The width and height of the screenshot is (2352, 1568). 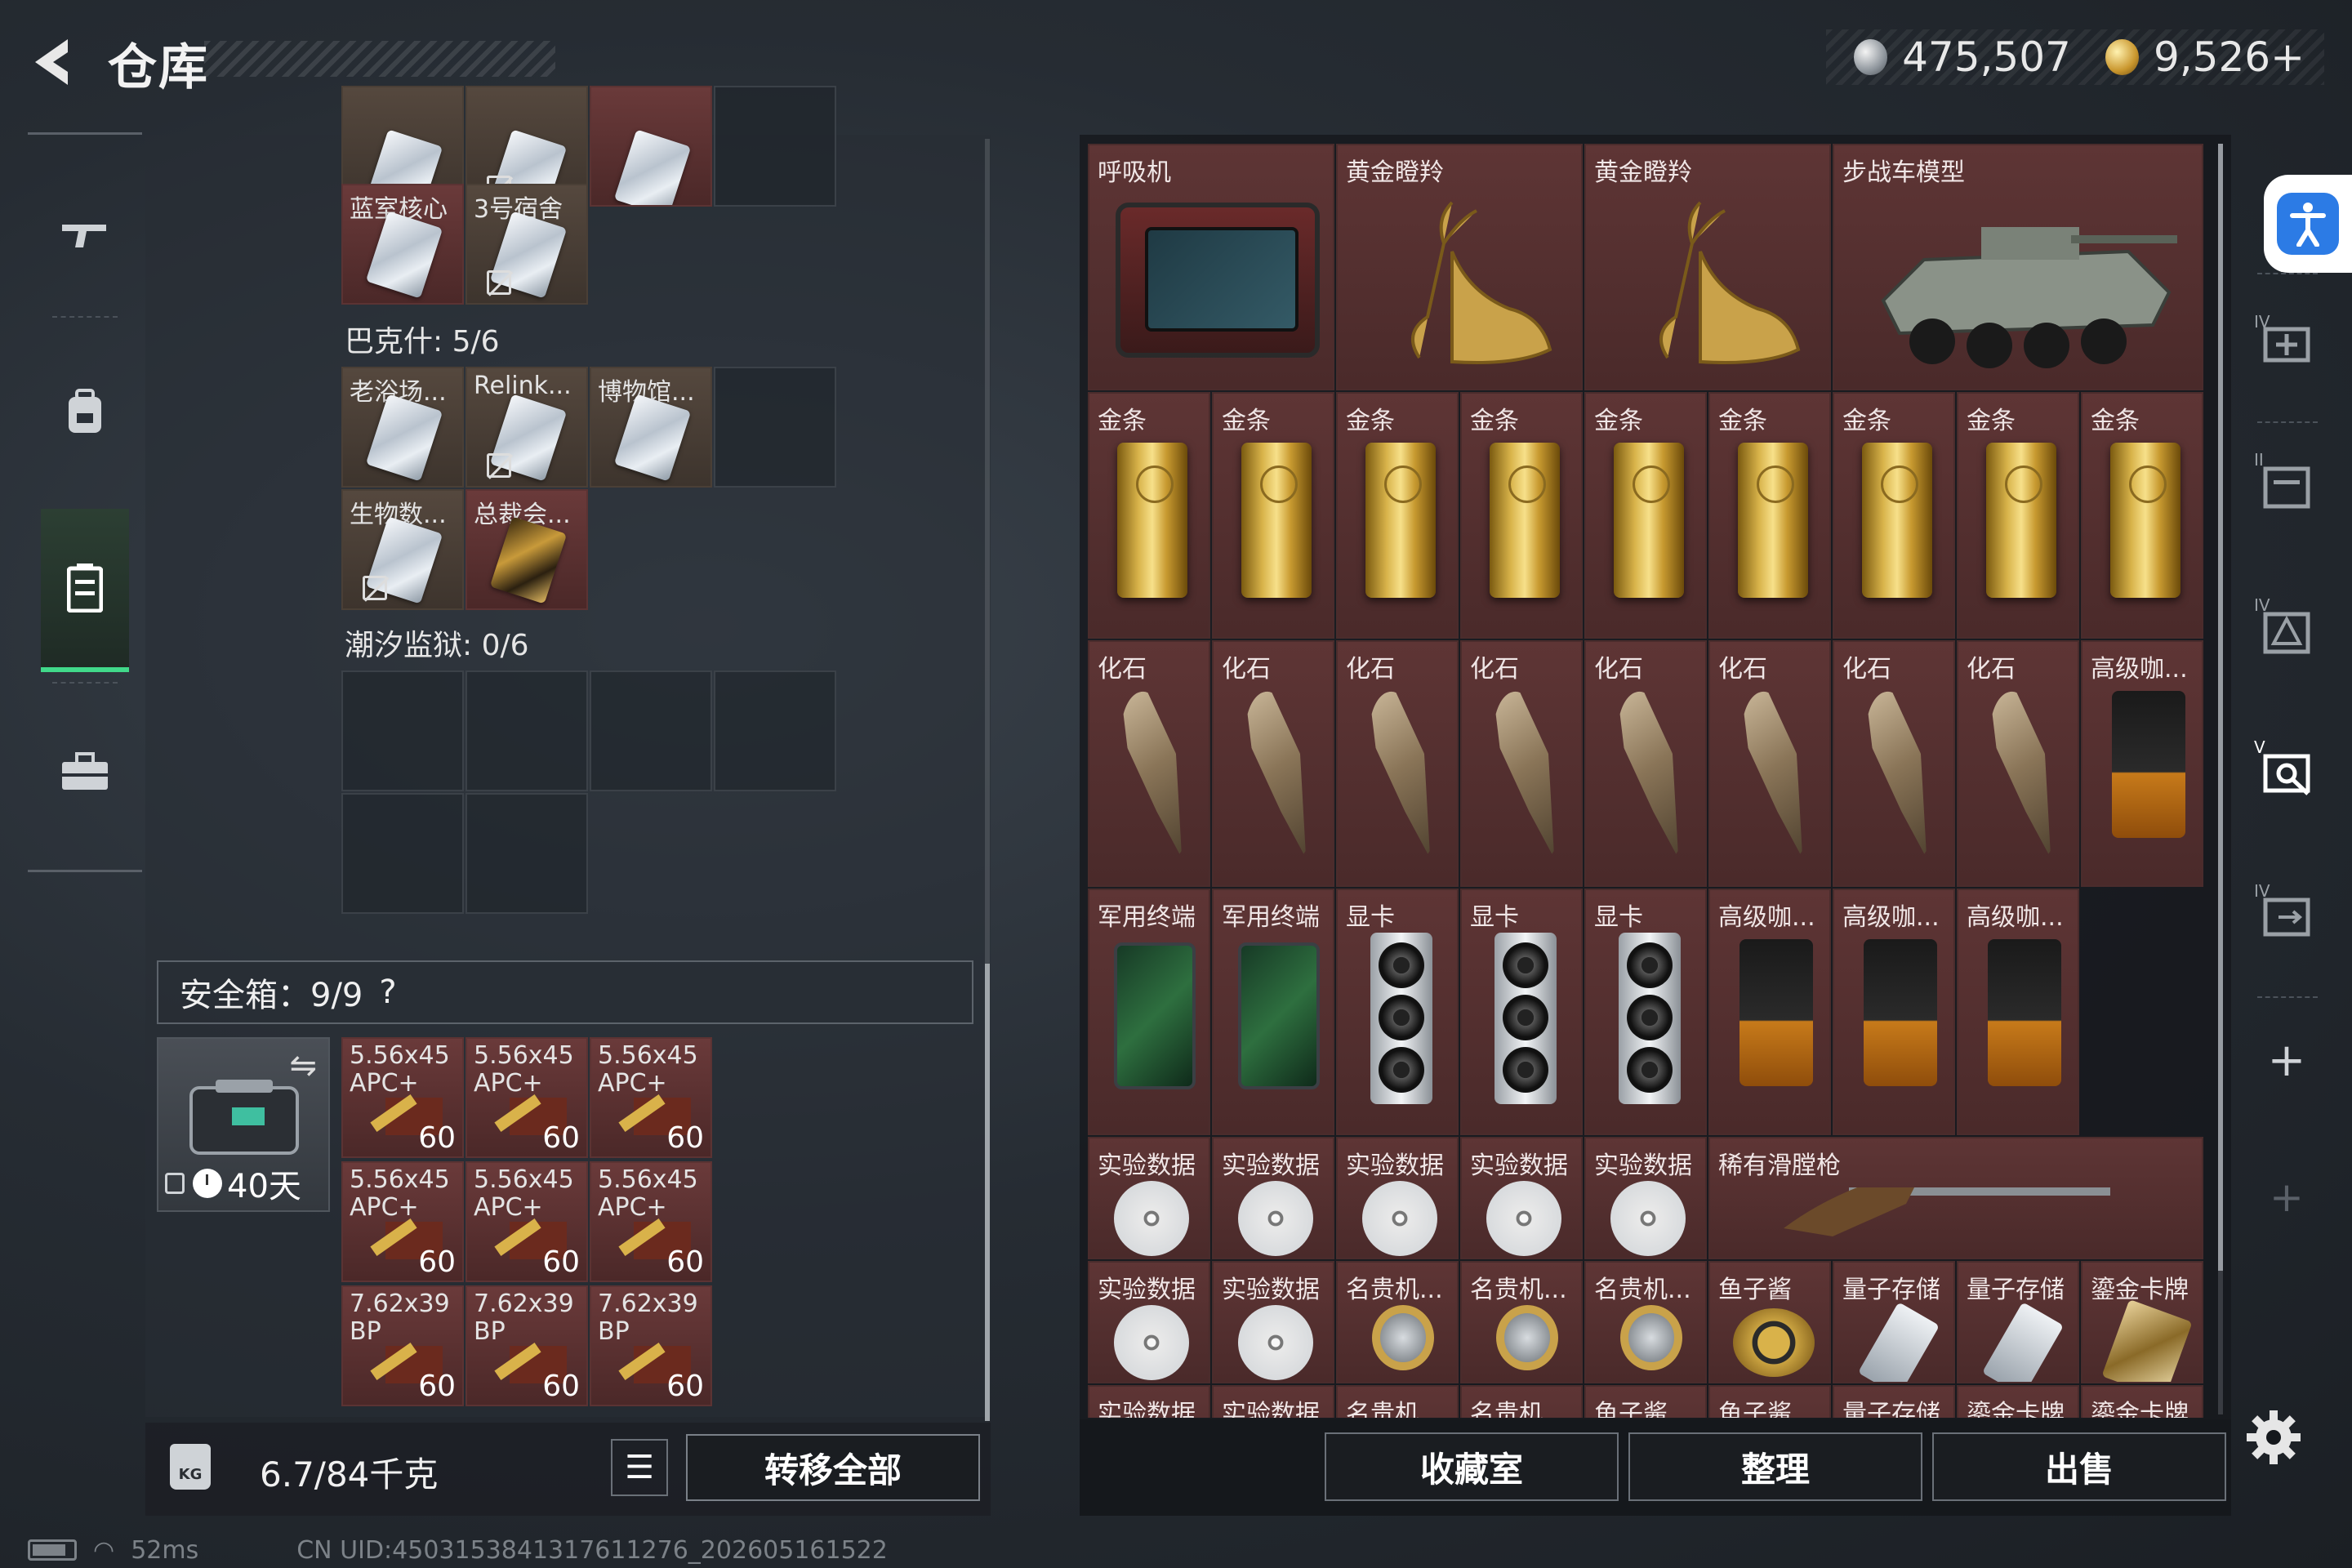 What do you see at coordinates (2018, 267) in the screenshot?
I see `storage-item: 步战车模型` at bounding box center [2018, 267].